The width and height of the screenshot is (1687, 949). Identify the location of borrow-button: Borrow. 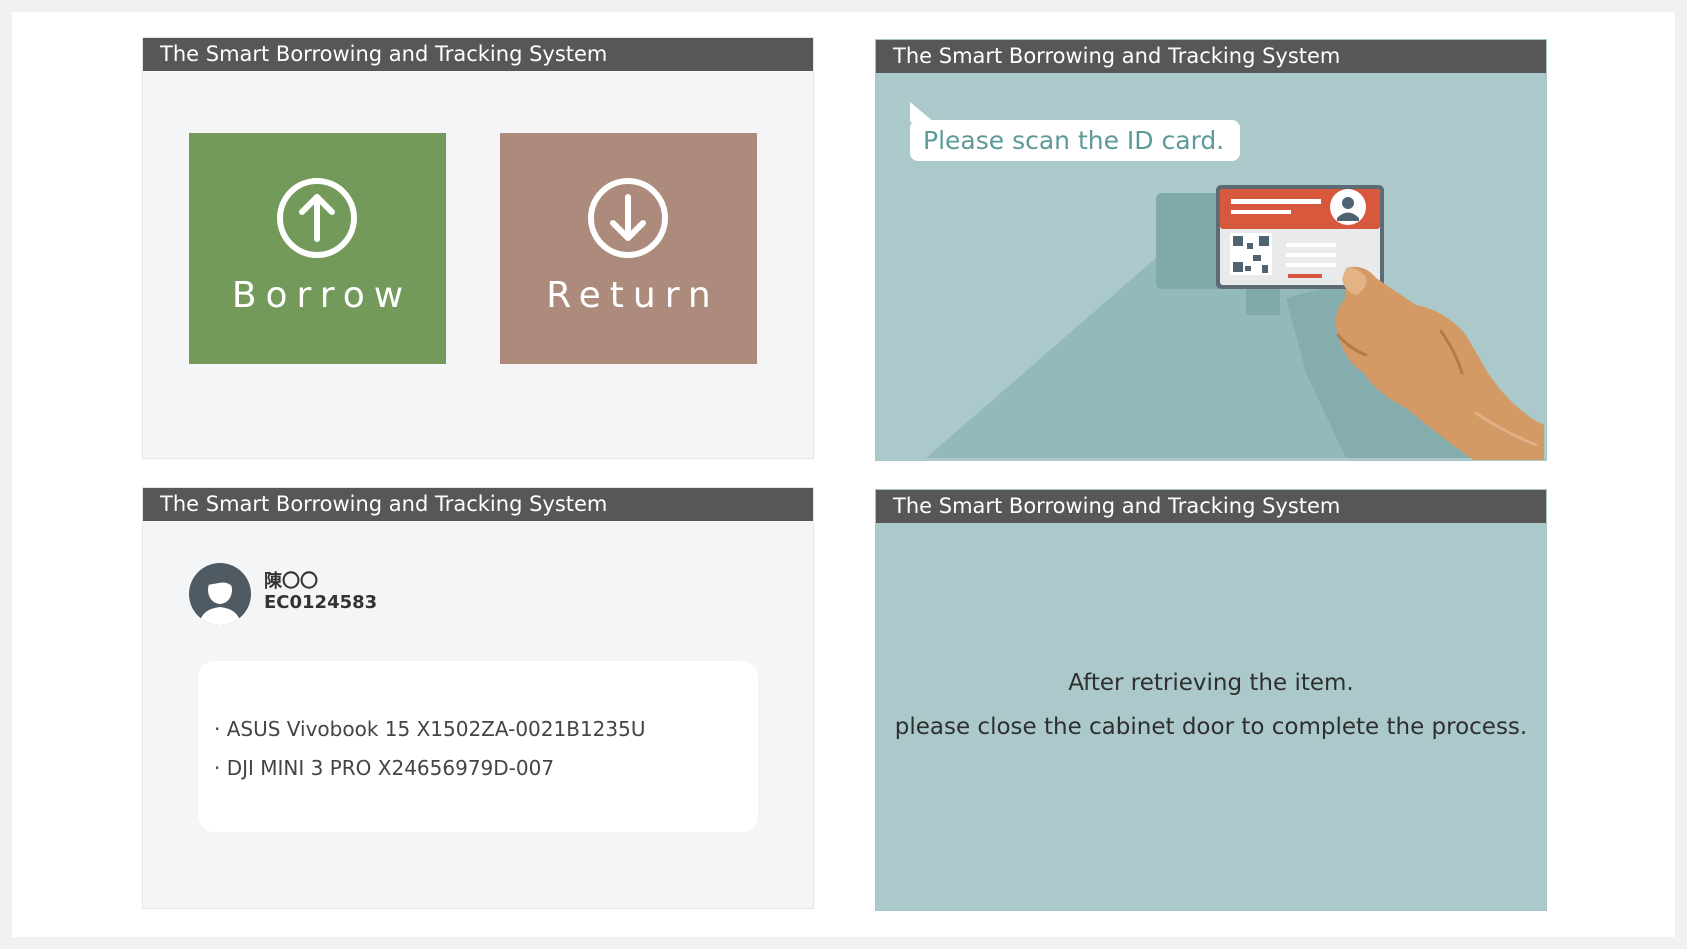
(317, 248).